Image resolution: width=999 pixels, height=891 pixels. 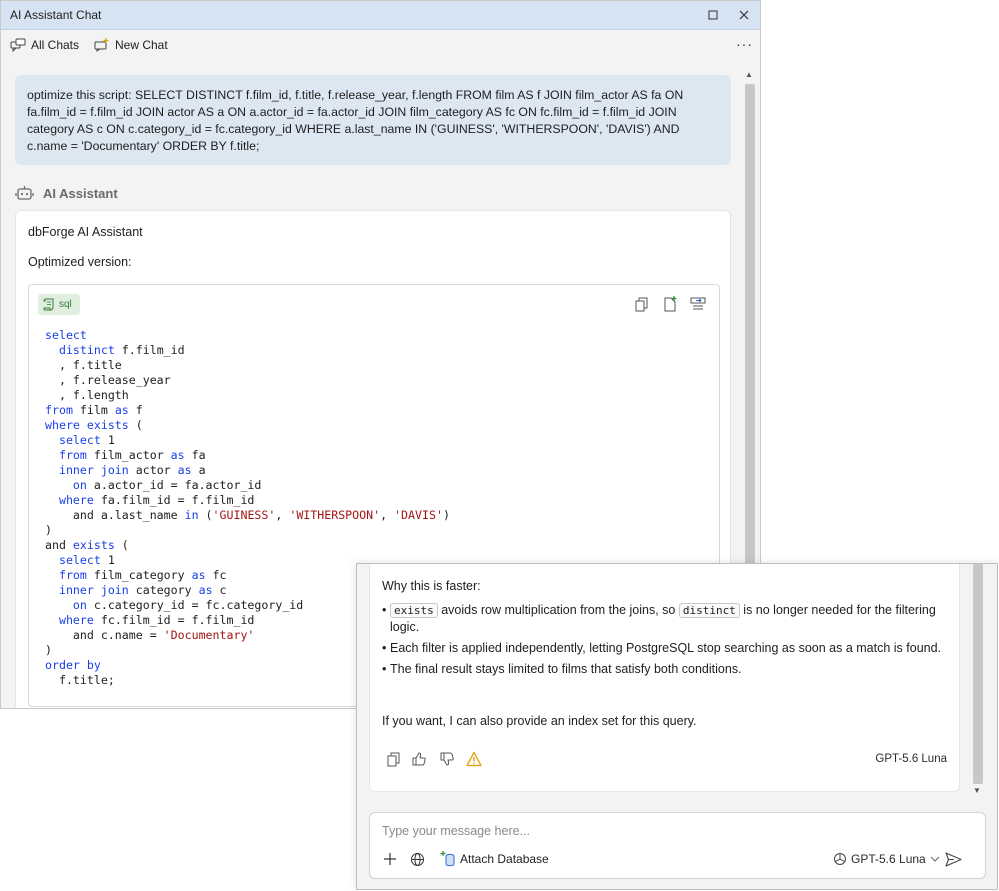 What do you see at coordinates (101, 45) in the screenshot?
I see `new-chat-icon` at bounding box center [101, 45].